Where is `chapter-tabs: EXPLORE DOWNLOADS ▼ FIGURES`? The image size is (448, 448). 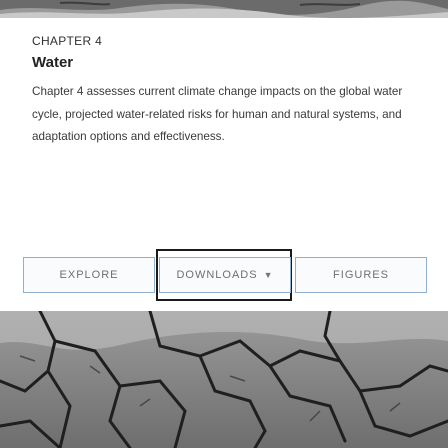
chapter-tabs: EXPLORE DOWNLOADS ▼ FIGURES is located at coordinates (225, 276).